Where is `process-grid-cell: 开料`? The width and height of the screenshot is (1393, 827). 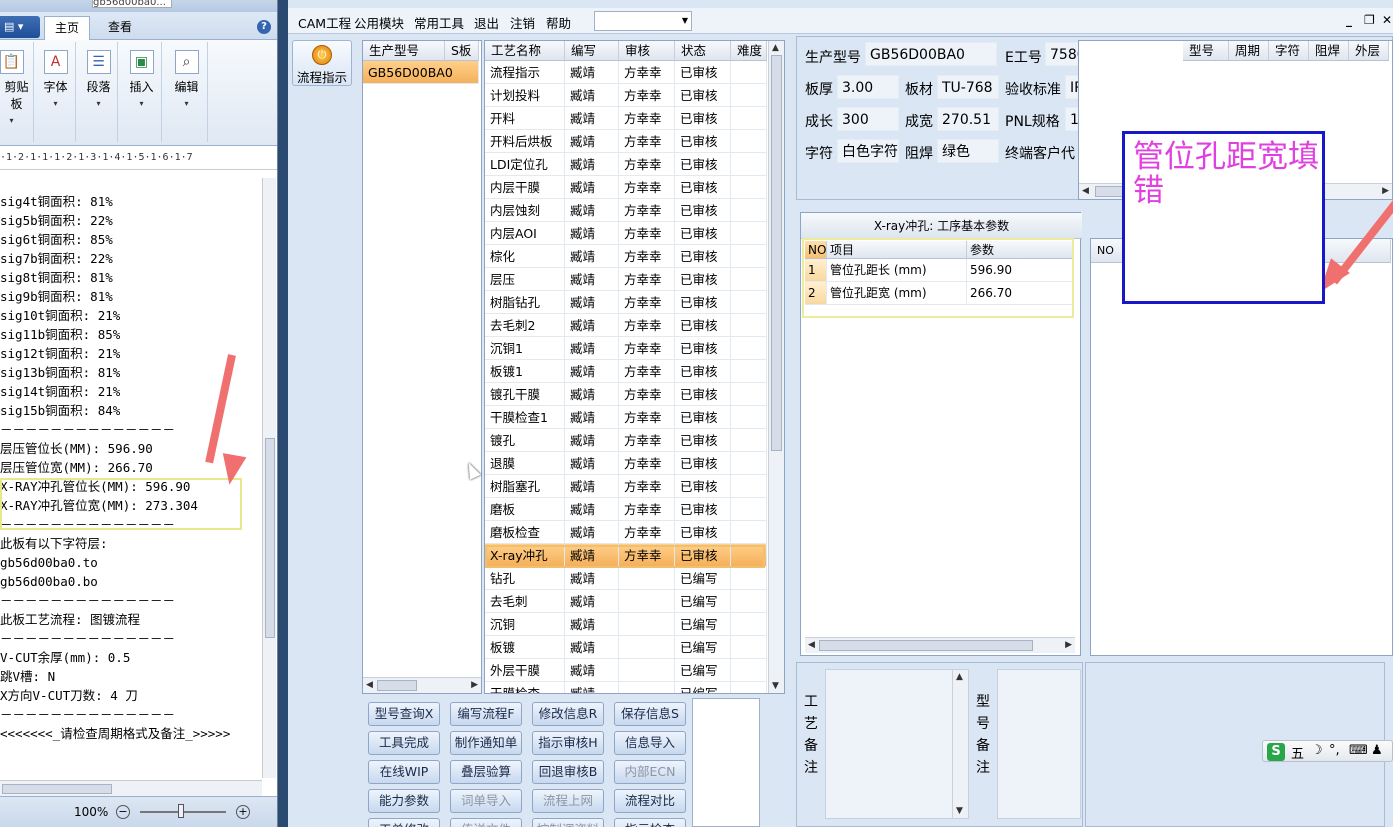 process-grid-cell: 开料 is located at coordinates (525, 118).